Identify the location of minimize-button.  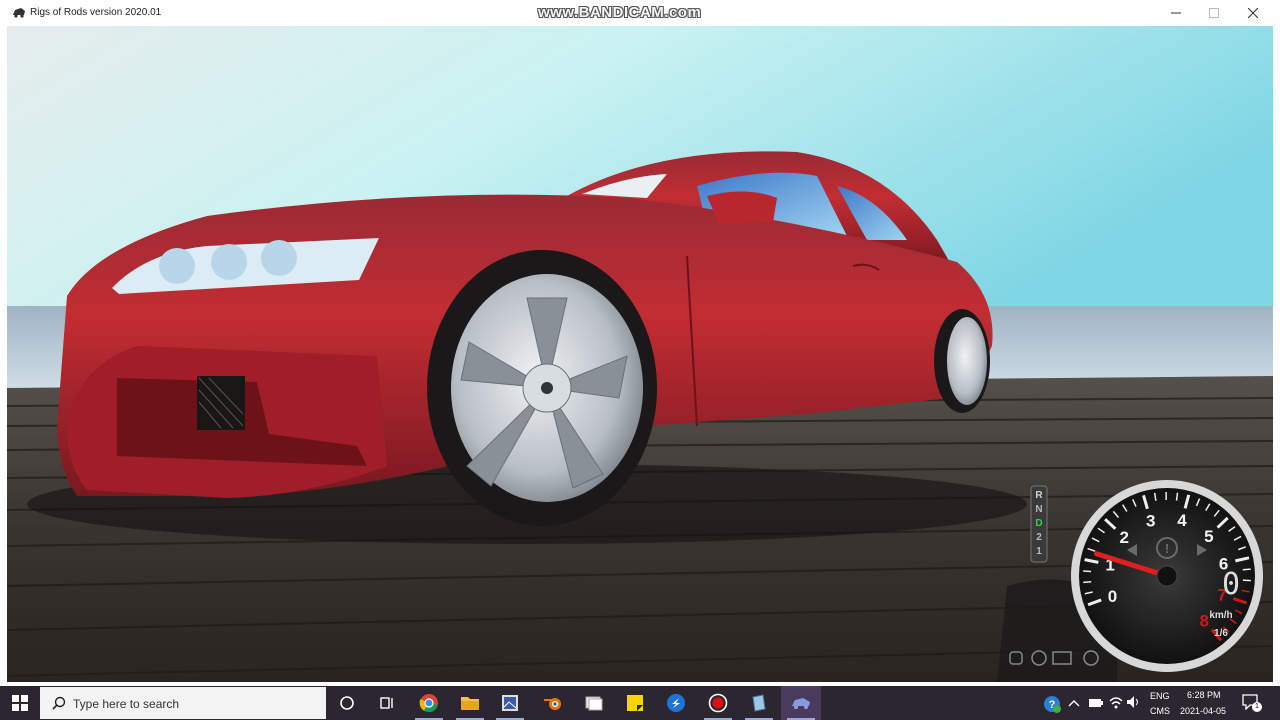
(1176, 13).